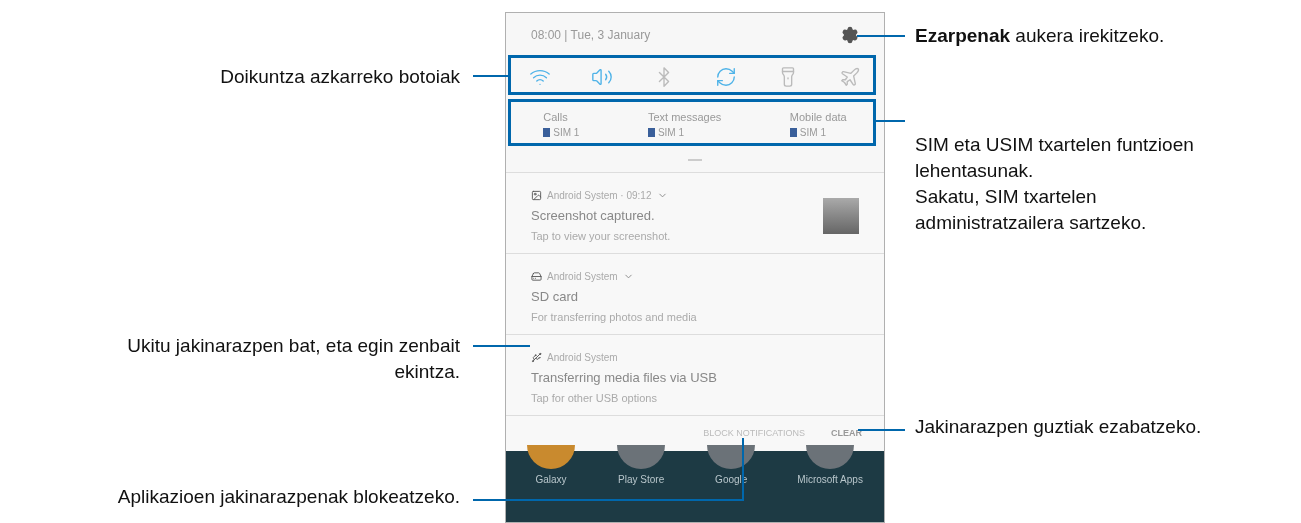 Image resolution: width=1301 pixels, height=523 pixels. What do you see at coordinates (850, 77) in the screenshot?
I see `airplane-icon` at bounding box center [850, 77].